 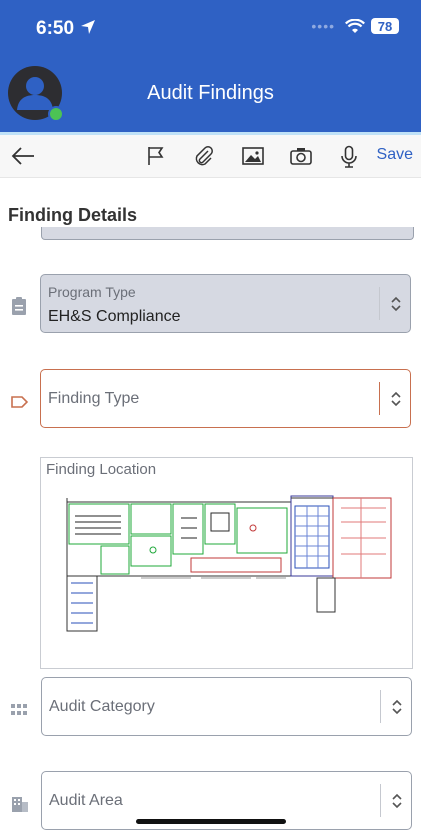 I want to click on attachment-icon, so click(x=204, y=156).